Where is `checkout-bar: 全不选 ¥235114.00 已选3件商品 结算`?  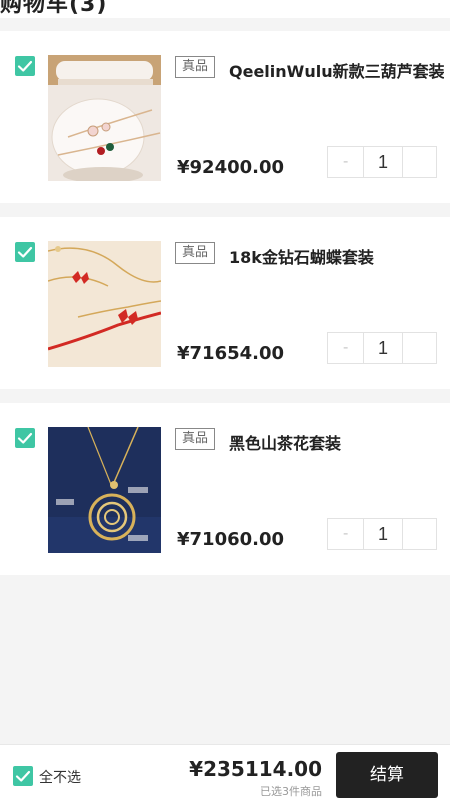 checkout-bar: 全不选 ¥235114.00 已选3件商品 结算 is located at coordinates (225, 772).